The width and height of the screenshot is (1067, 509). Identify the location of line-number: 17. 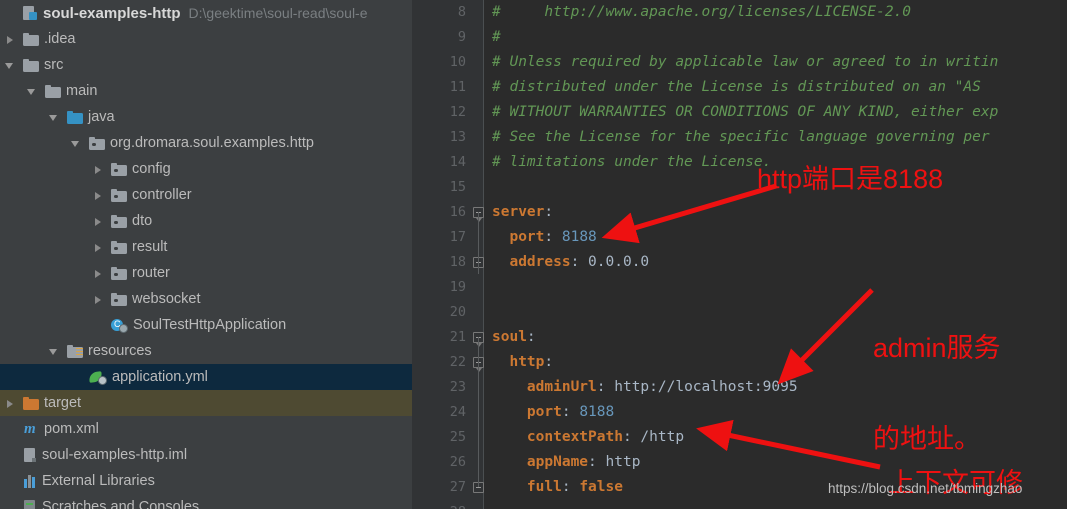
(457, 237).